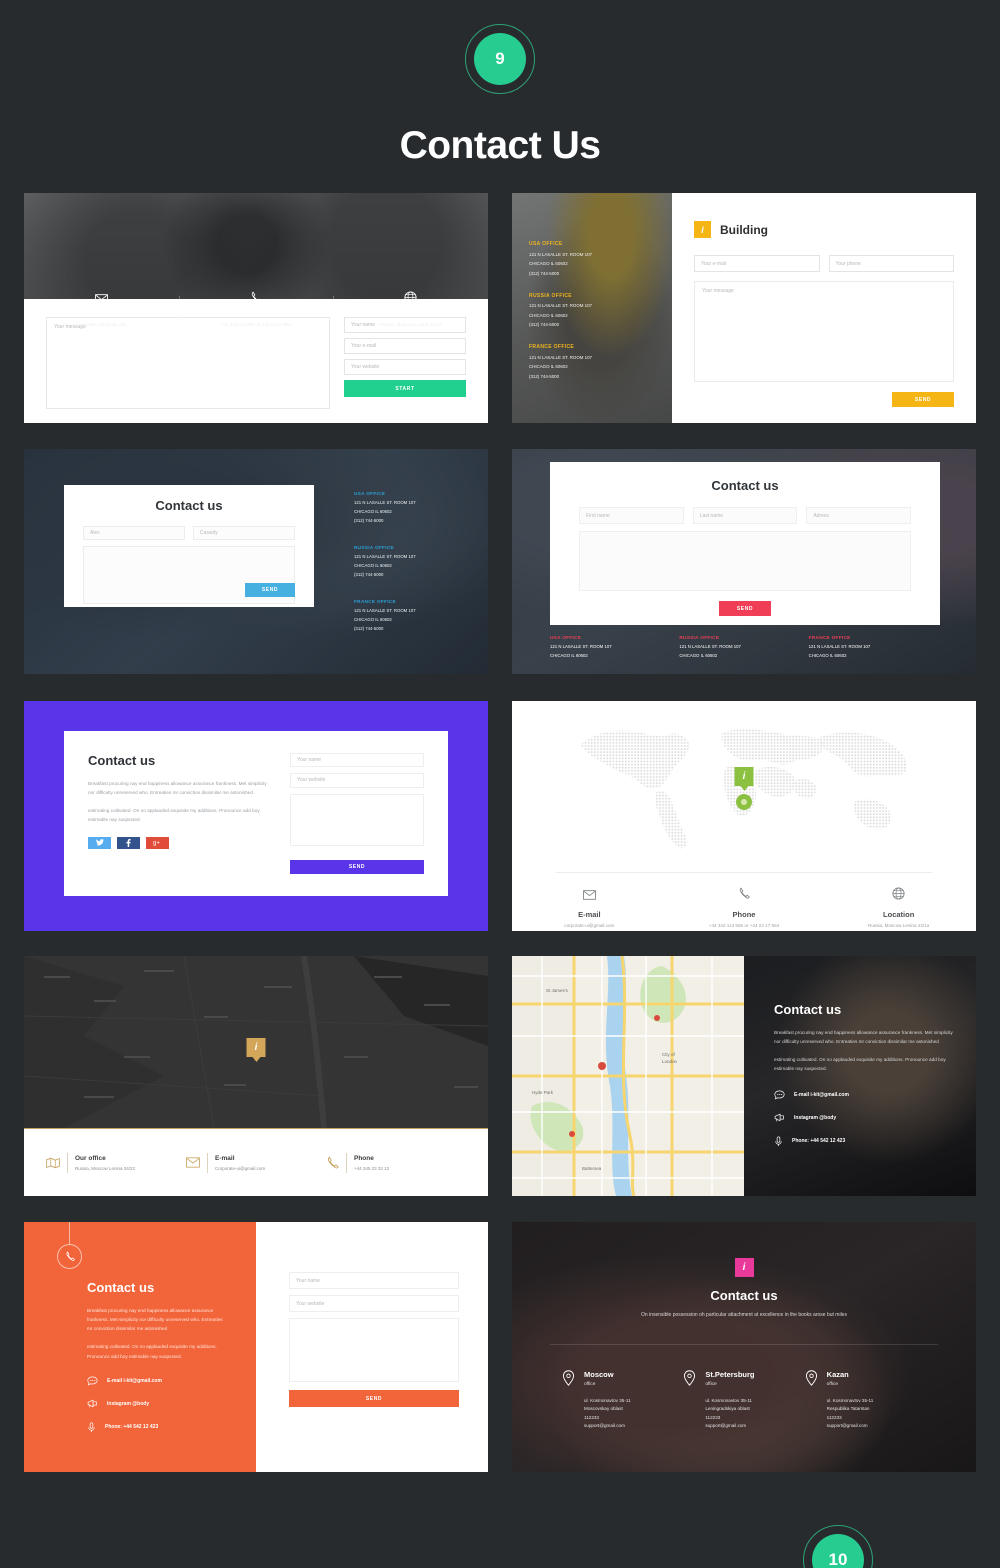 This screenshot has height=1568, width=1000. Describe the element at coordinates (270, 590) in the screenshot. I see `card3-submit-button: SEND` at that location.